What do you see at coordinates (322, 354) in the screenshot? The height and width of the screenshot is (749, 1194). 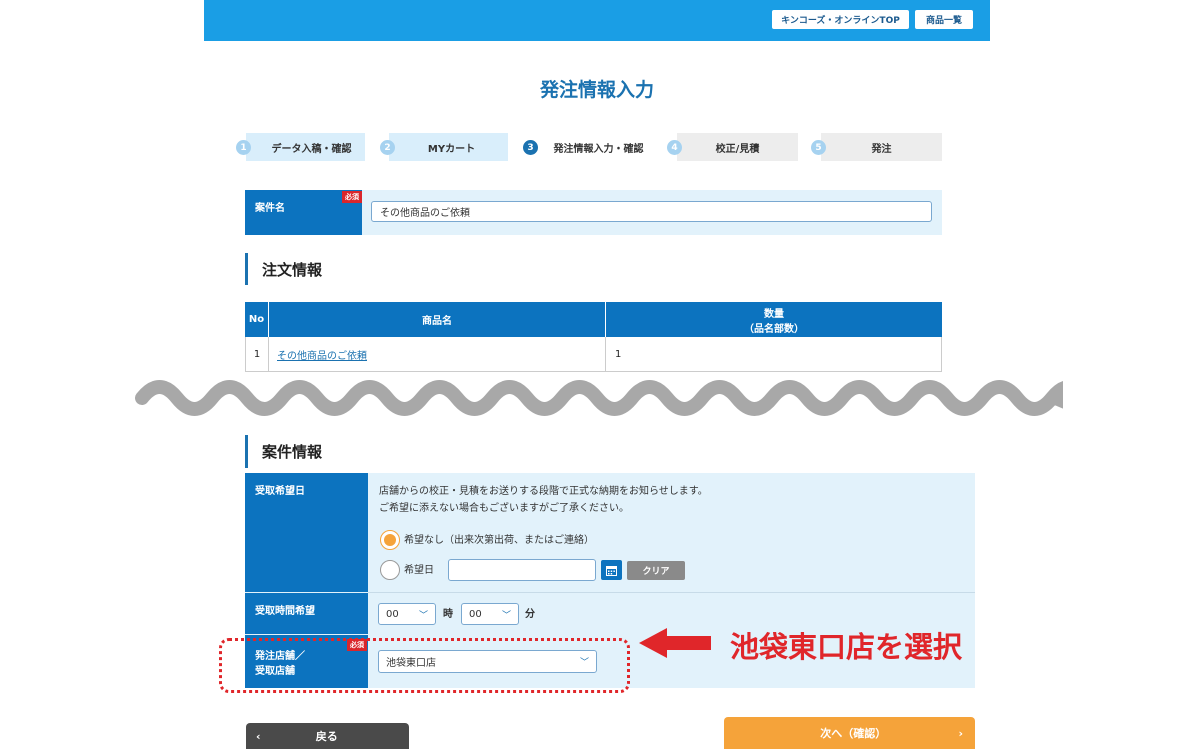 I see `product-link: その他商品のご依頼` at bounding box center [322, 354].